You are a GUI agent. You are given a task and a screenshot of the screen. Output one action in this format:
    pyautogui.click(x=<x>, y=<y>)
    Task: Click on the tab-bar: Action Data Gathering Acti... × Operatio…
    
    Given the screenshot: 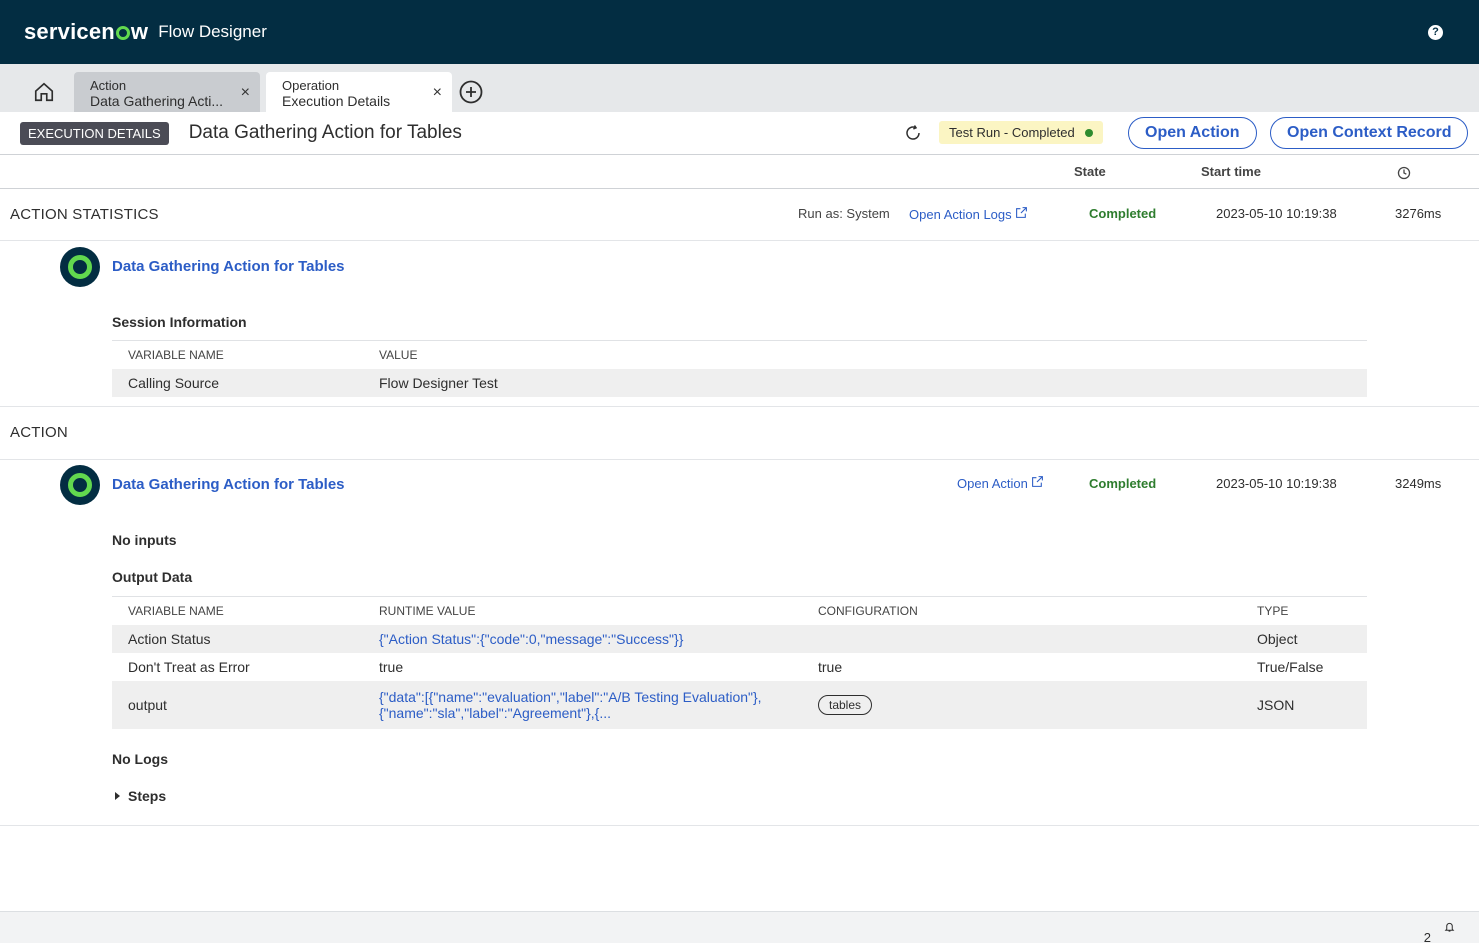 What is the action you would take?
    pyautogui.click(x=739, y=88)
    